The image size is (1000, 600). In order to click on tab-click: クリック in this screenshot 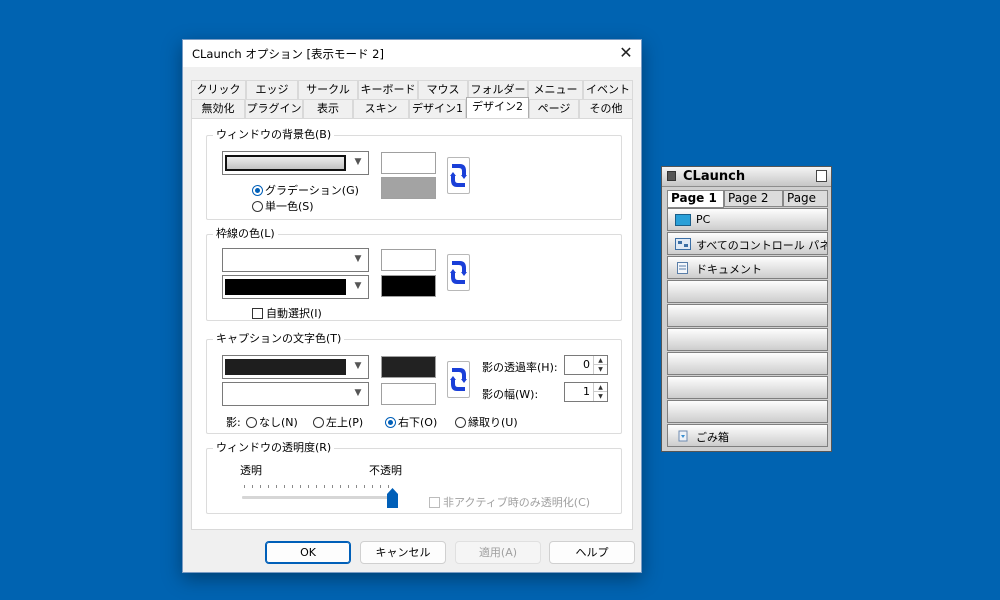, I will do `click(218, 89)`.